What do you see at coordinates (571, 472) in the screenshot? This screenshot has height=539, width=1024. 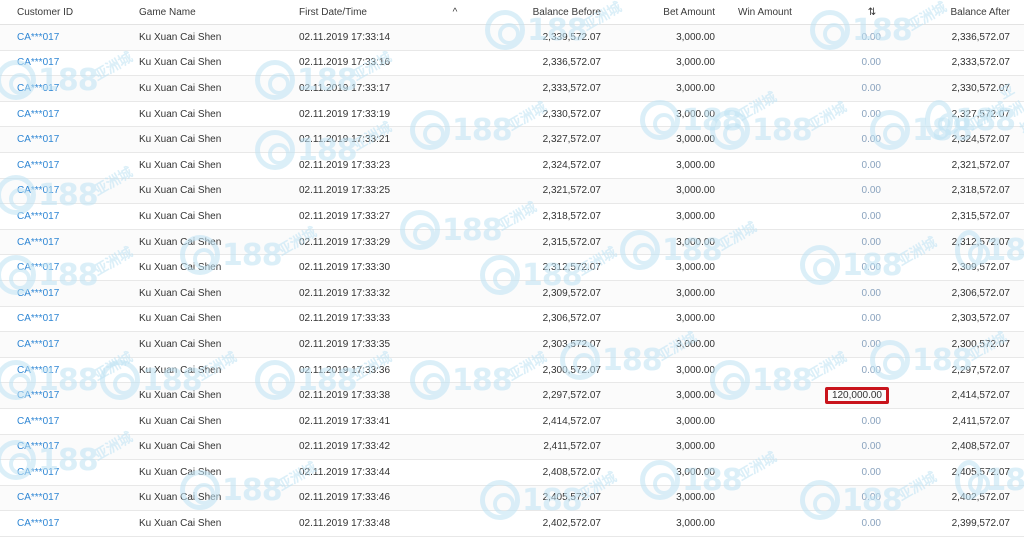 I see `balance-before-cell: 2,408,572.07` at bounding box center [571, 472].